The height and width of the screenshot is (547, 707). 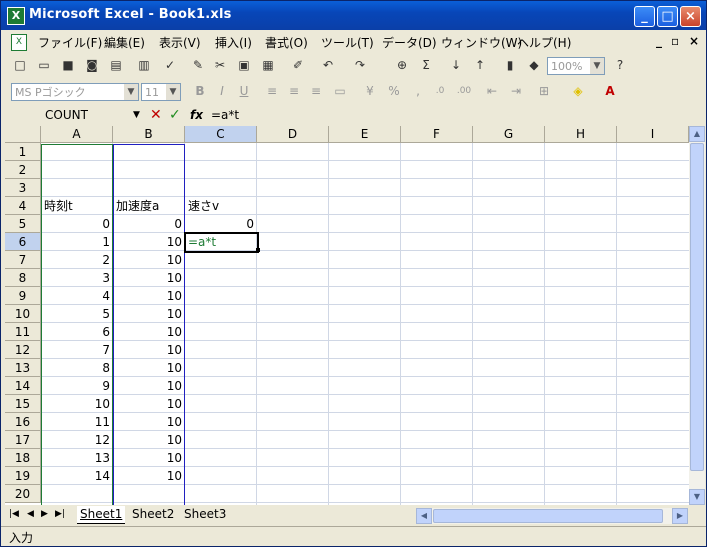 What do you see at coordinates (75, 92) in the screenshot?
I see `font-name-select: MS Pゴシック ▼` at bounding box center [75, 92].